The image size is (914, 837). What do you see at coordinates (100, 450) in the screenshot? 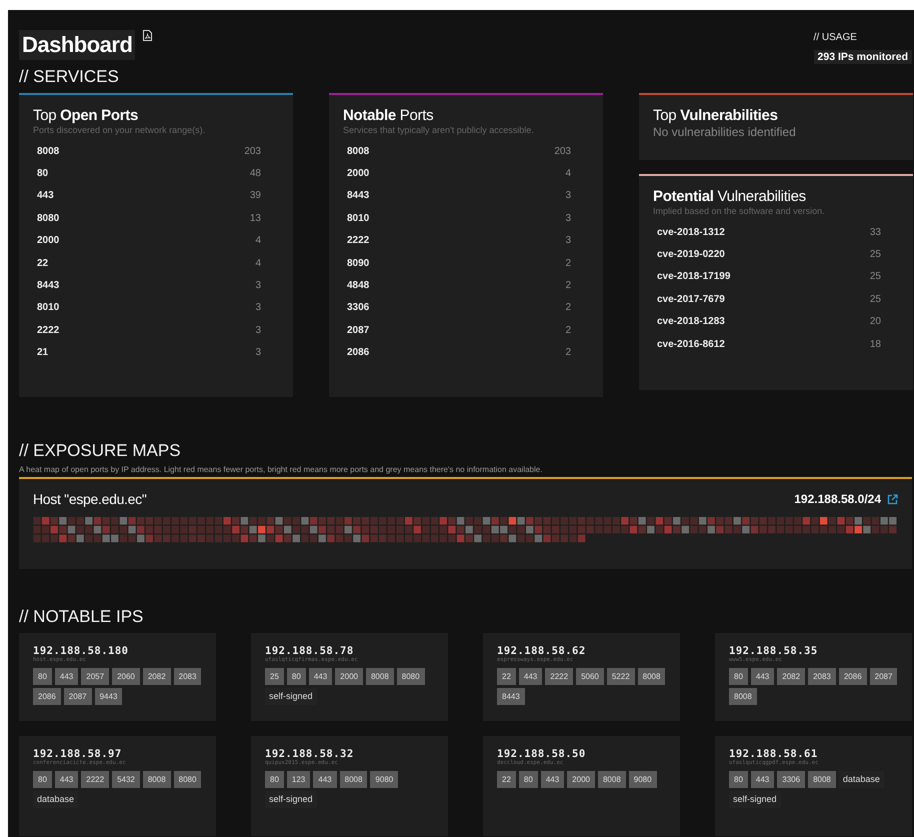
I see `section-title: // EXPOSURE MAPS` at bounding box center [100, 450].